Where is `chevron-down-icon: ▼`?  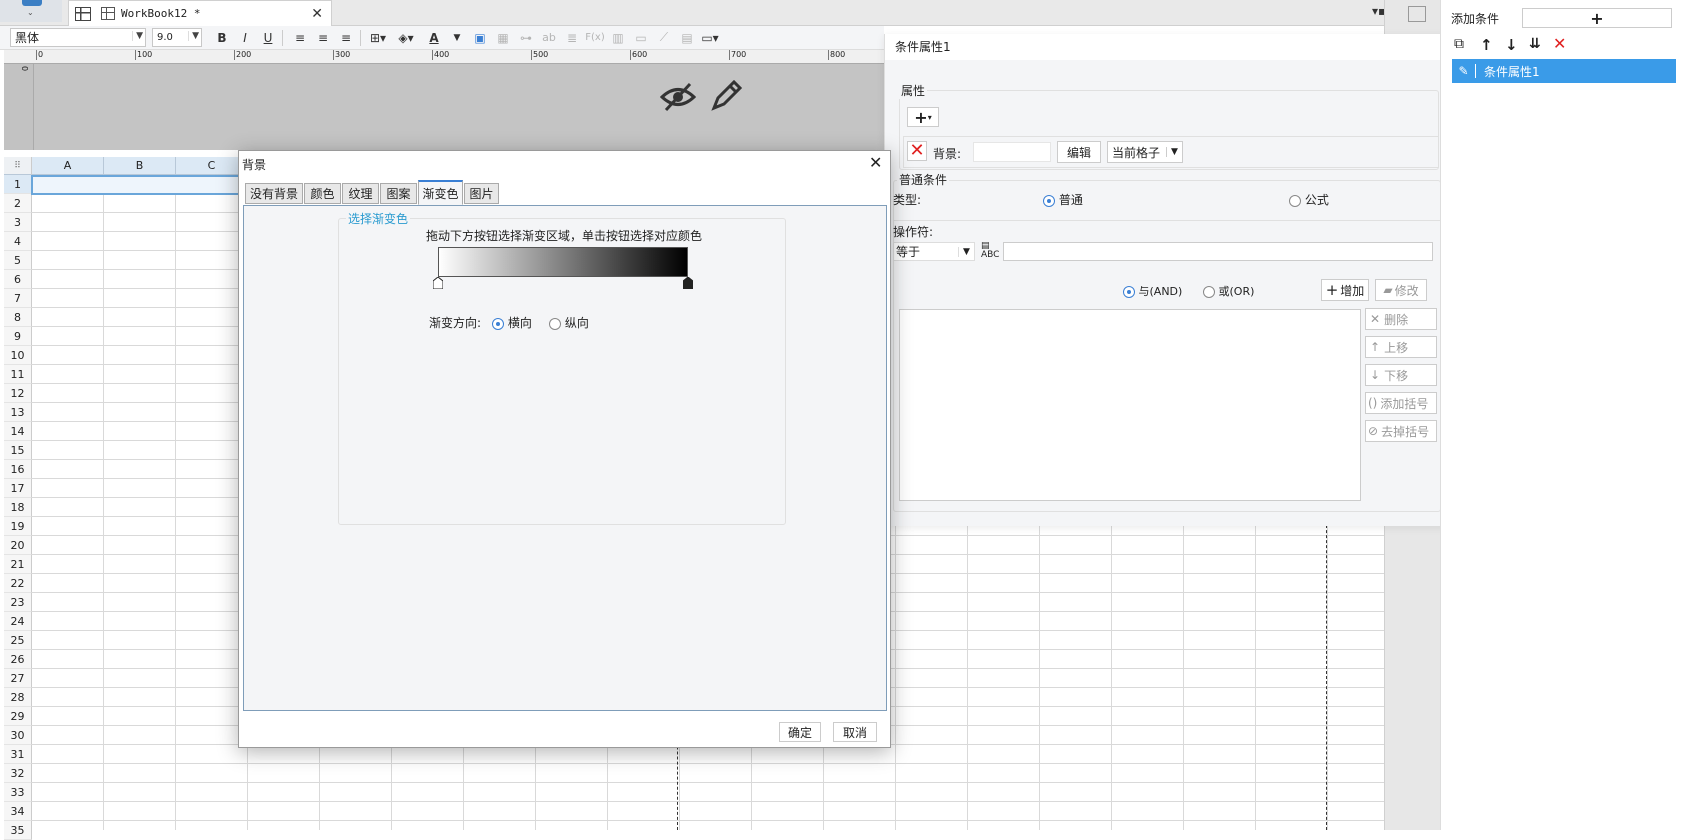 chevron-down-icon: ▼ is located at coordinates (457, 38).